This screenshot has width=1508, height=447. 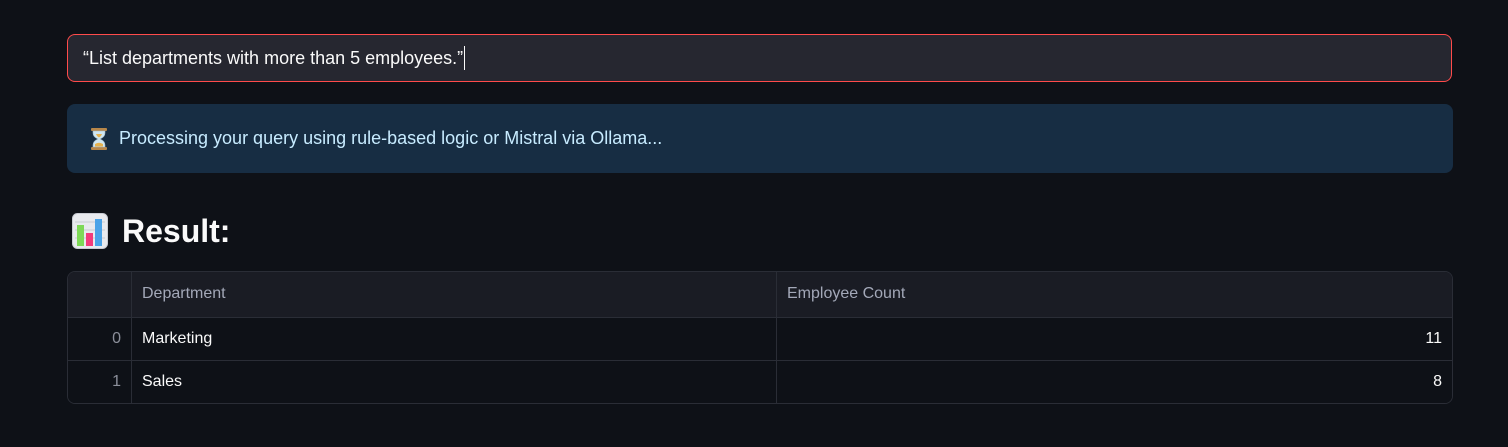 I want to click on table-header-row: Department Employee Count, so click(x=760, y=295).